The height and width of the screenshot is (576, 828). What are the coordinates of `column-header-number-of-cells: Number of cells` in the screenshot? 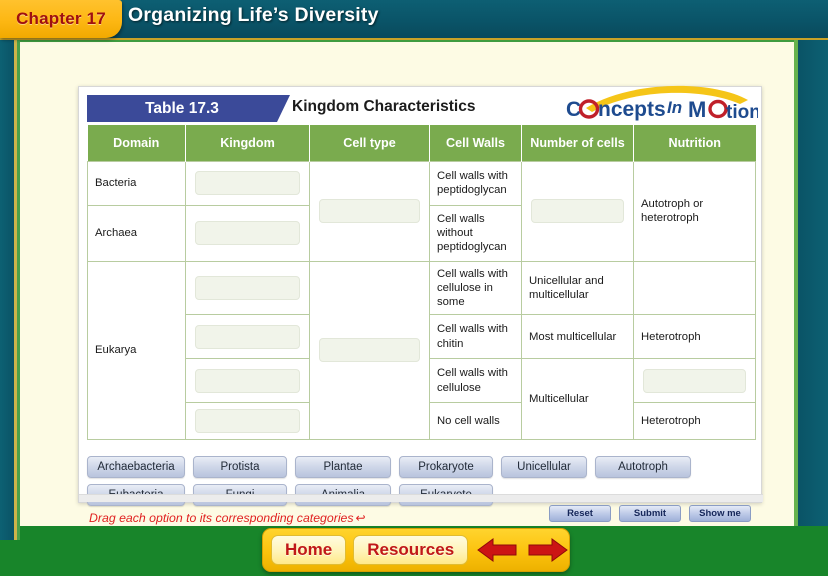 It's located at (577, 143).